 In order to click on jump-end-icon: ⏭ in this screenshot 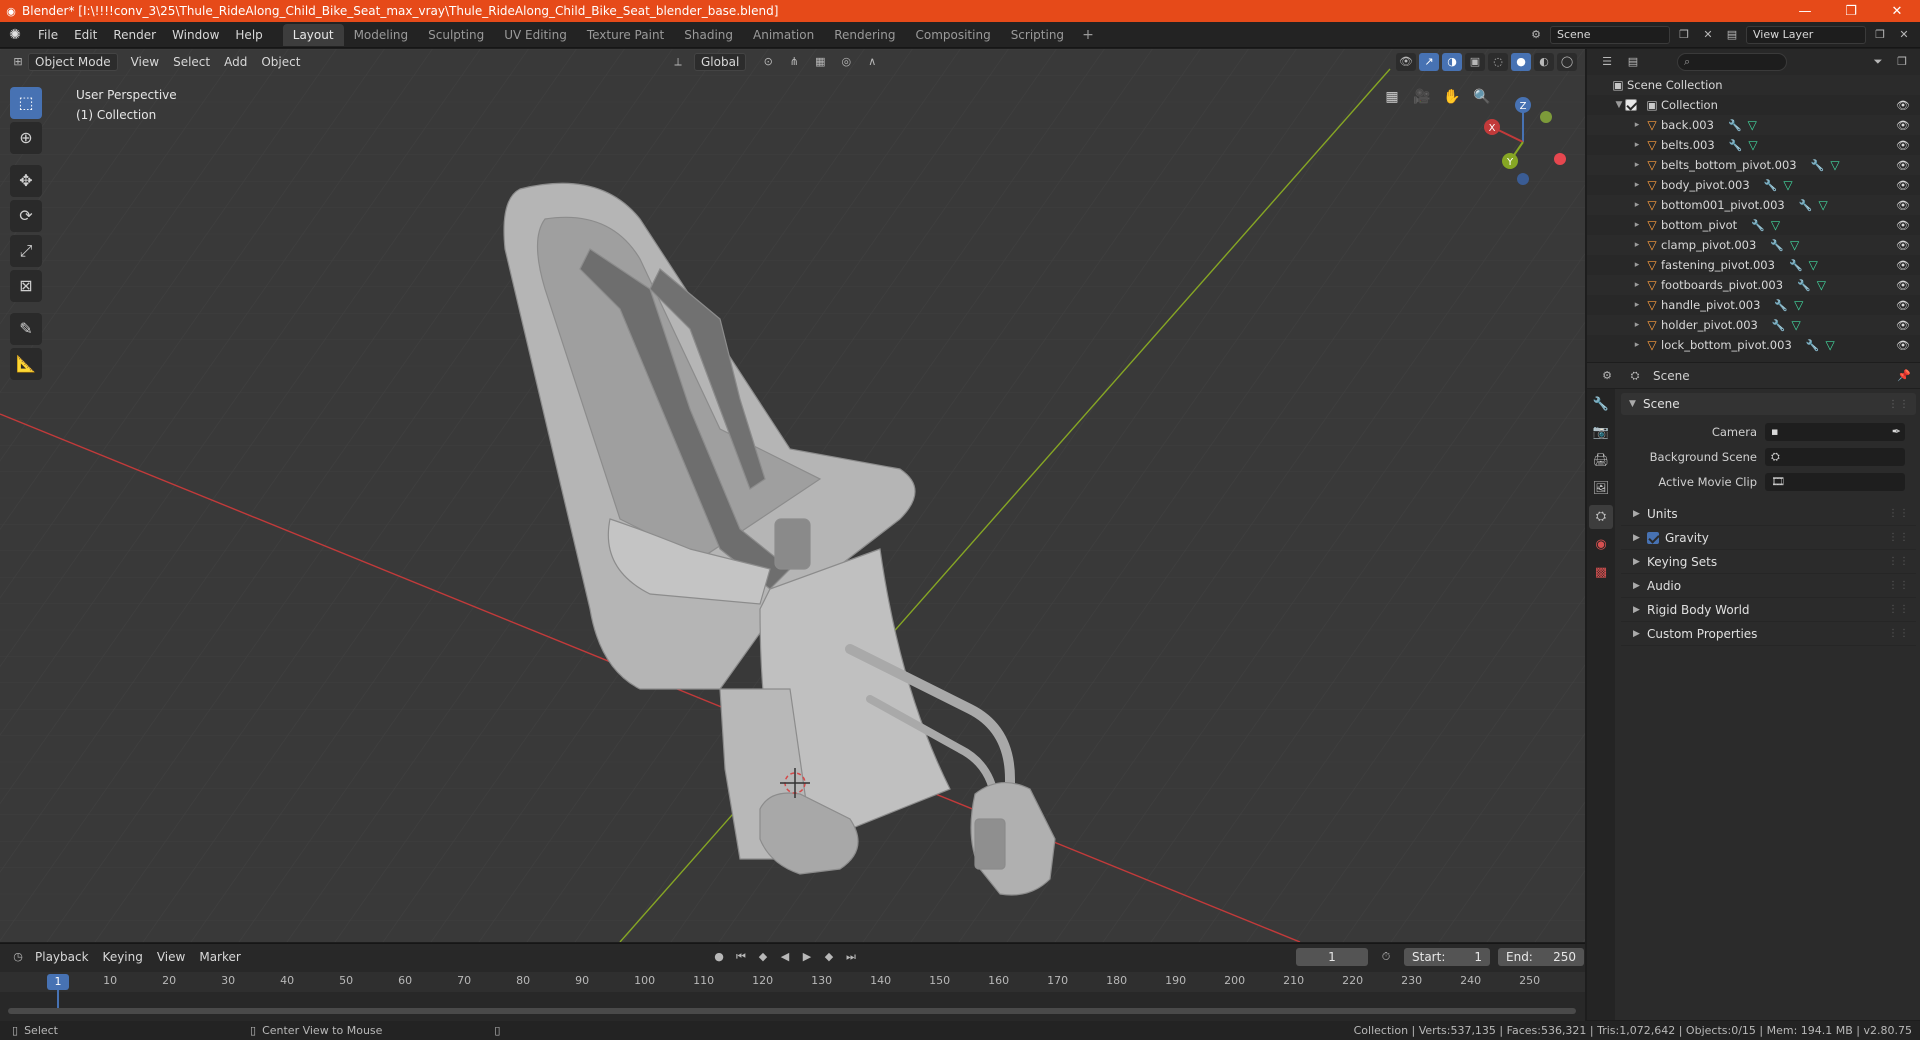, I will do `click(851, 957)`.